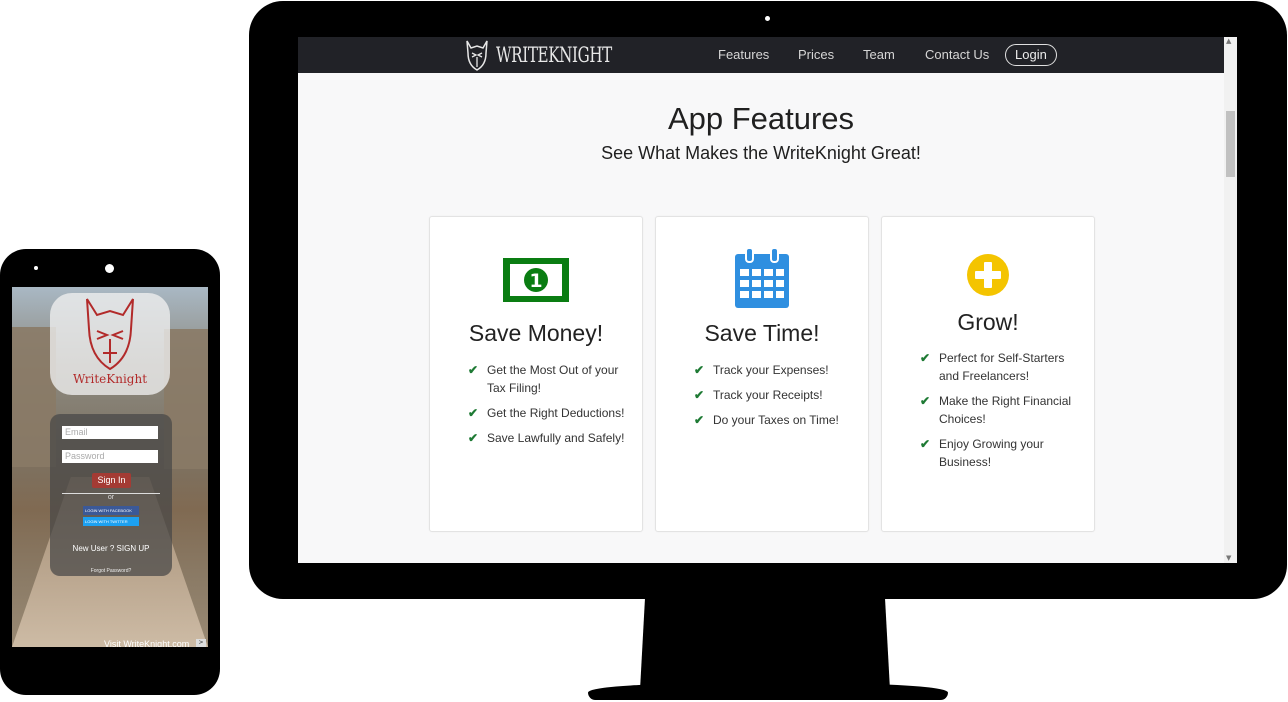 This screenshot has height=702, width=1288. What do you see at coordinates (761, 370) in the screenshot?
I see `feature-item: ✔ Track your Expenses!` at bounding box center [761, 370].